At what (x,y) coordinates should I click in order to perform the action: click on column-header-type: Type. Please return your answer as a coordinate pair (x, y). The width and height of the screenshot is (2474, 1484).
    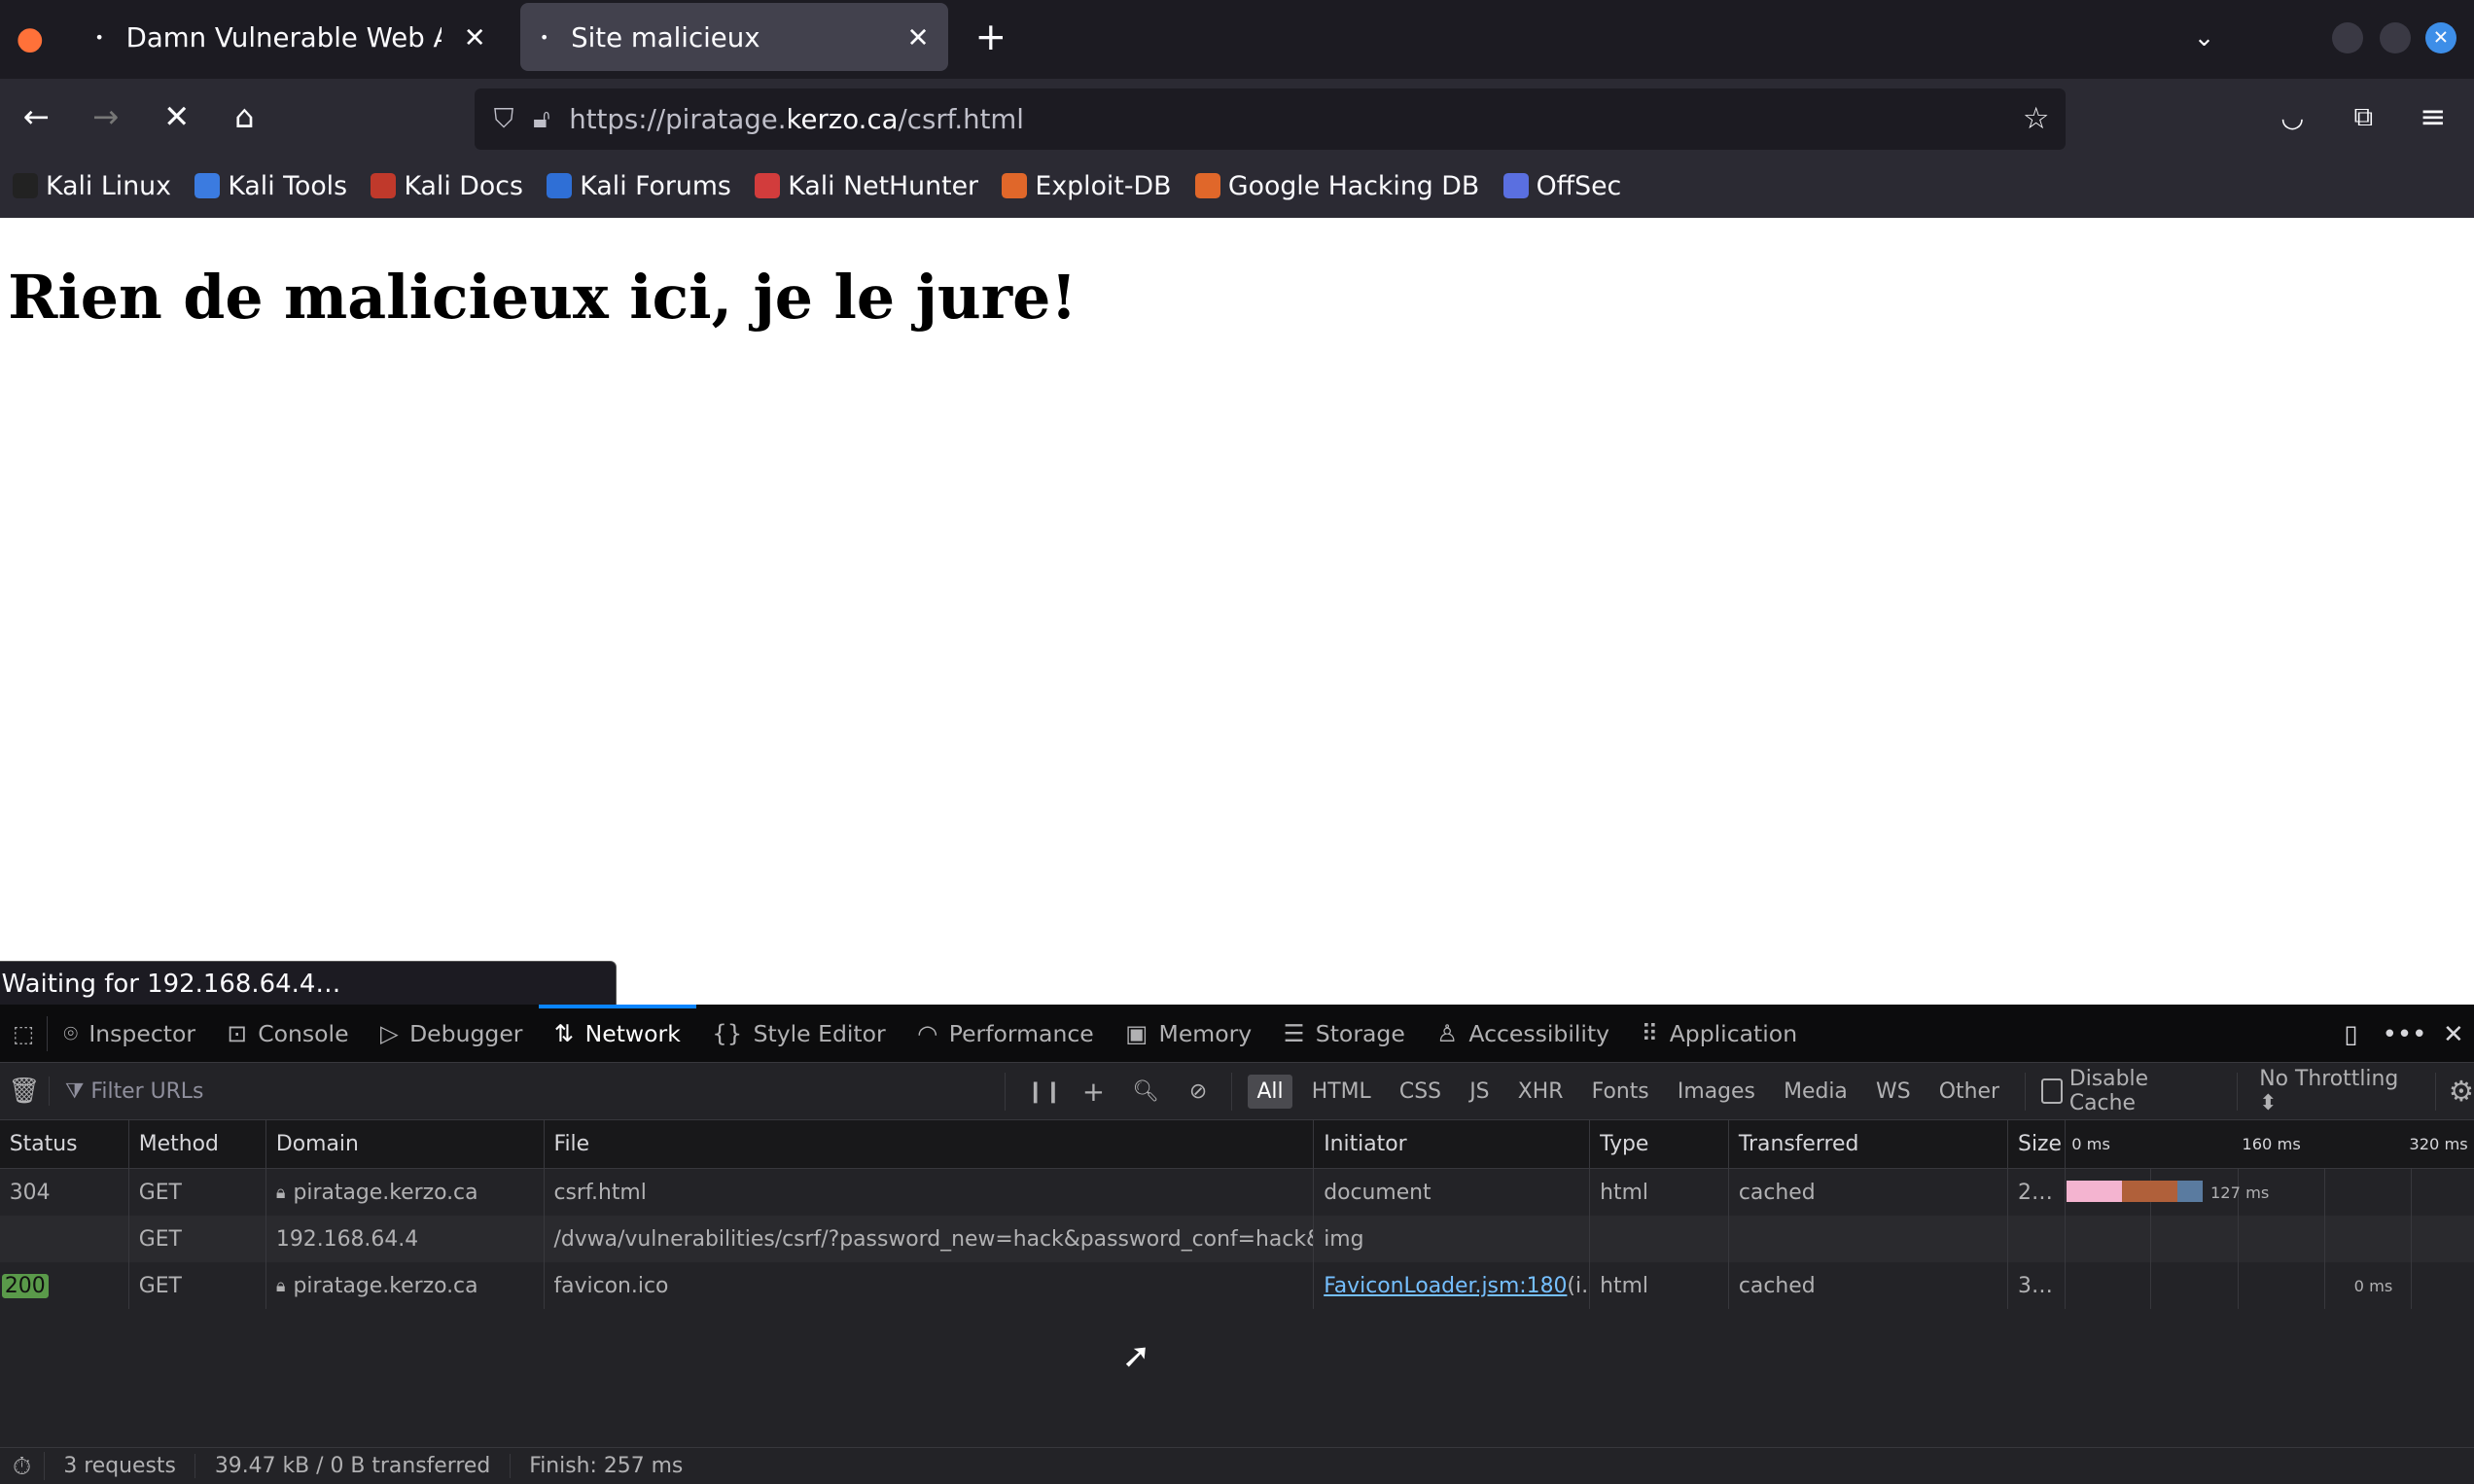
    Looking at the image, I should click on (1660, 1144).